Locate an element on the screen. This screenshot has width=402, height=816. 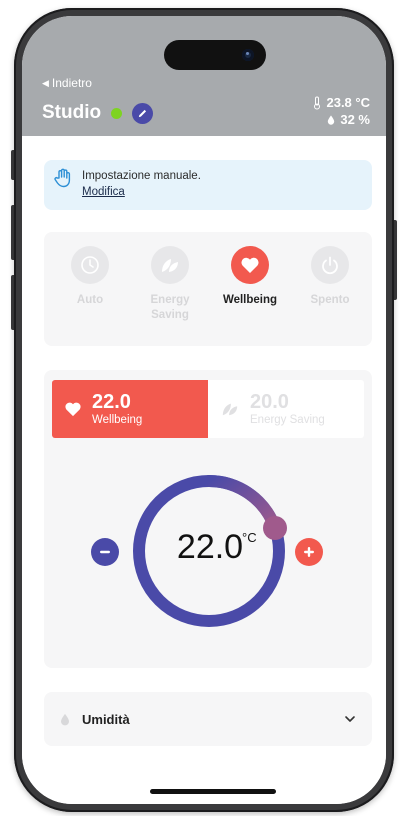
setpoint-tab-wellbeing: 22.0 Wellbeing is located at coordinates (130, 409).